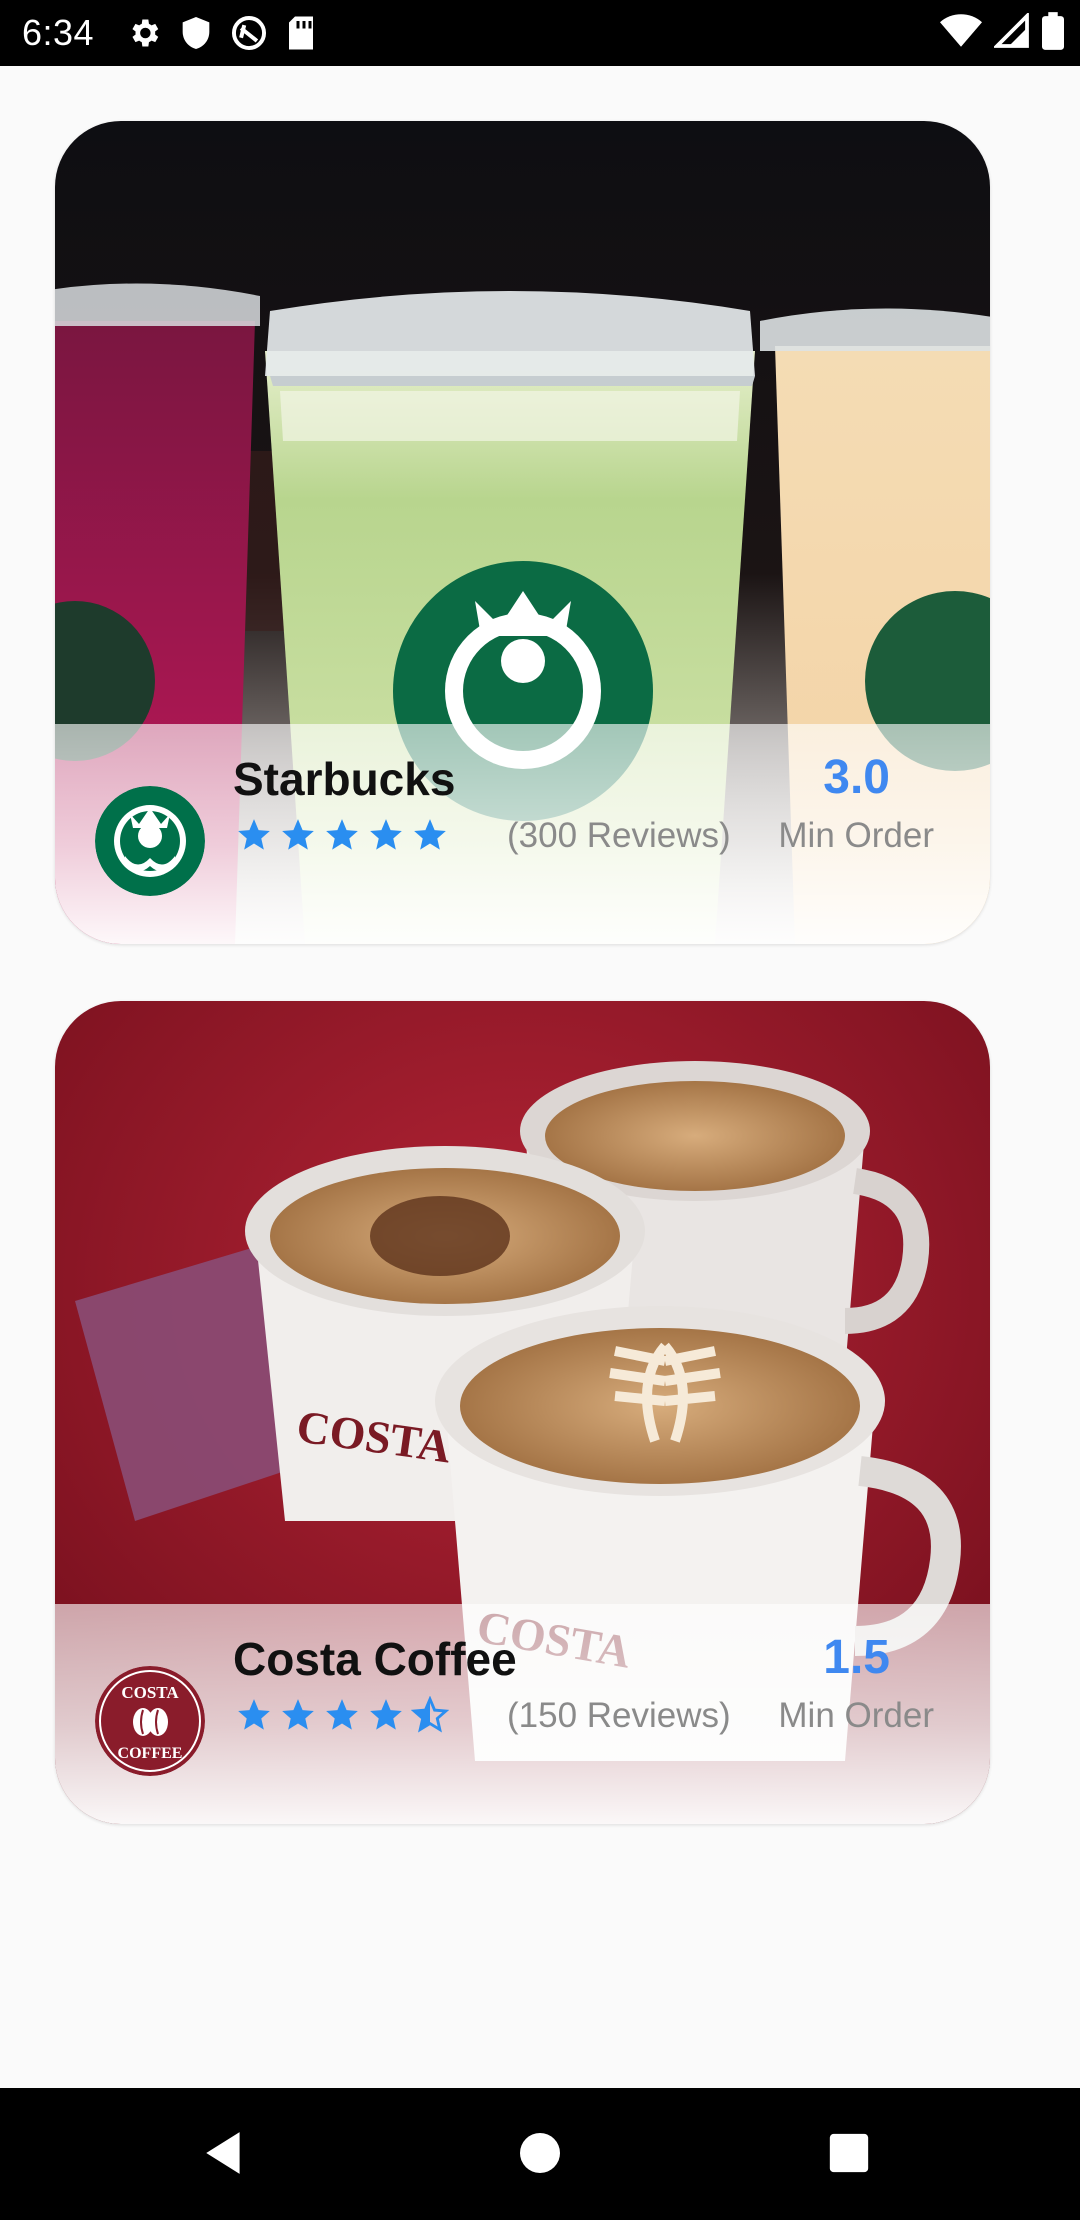 The width and height of the screenshot is (1080, 2220). I want to click on signal-icon, so click(1011, 30).